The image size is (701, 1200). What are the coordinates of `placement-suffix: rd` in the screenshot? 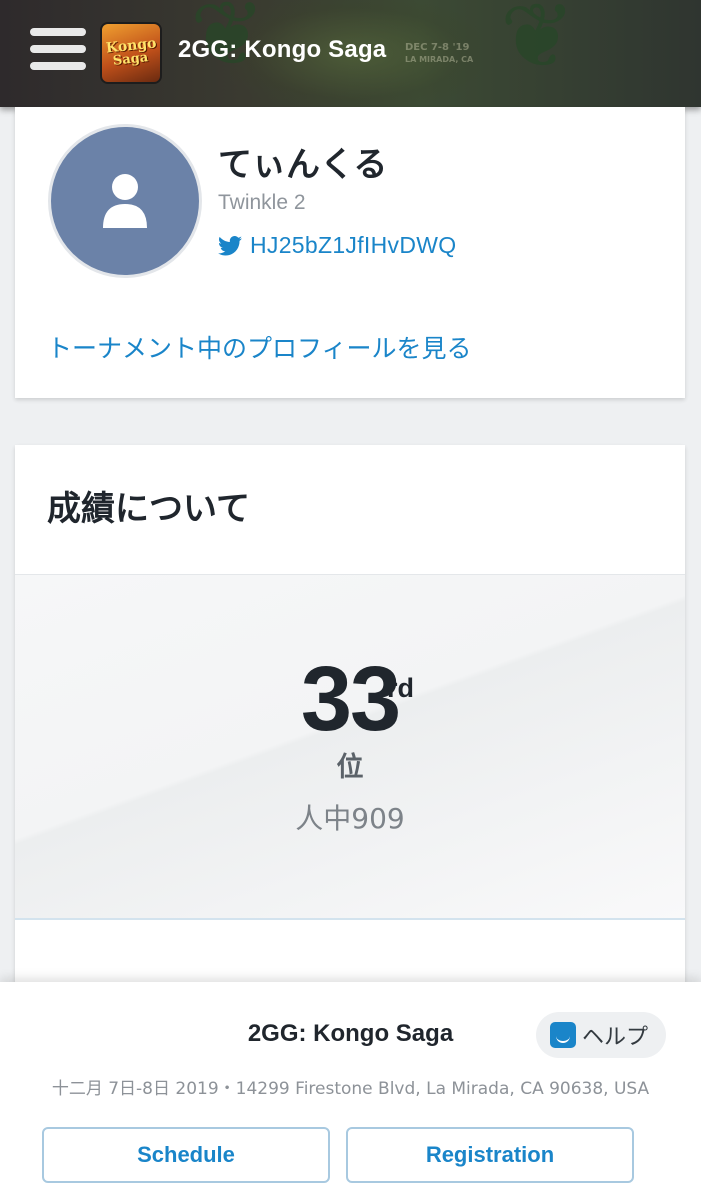 It's located at (400, 688).